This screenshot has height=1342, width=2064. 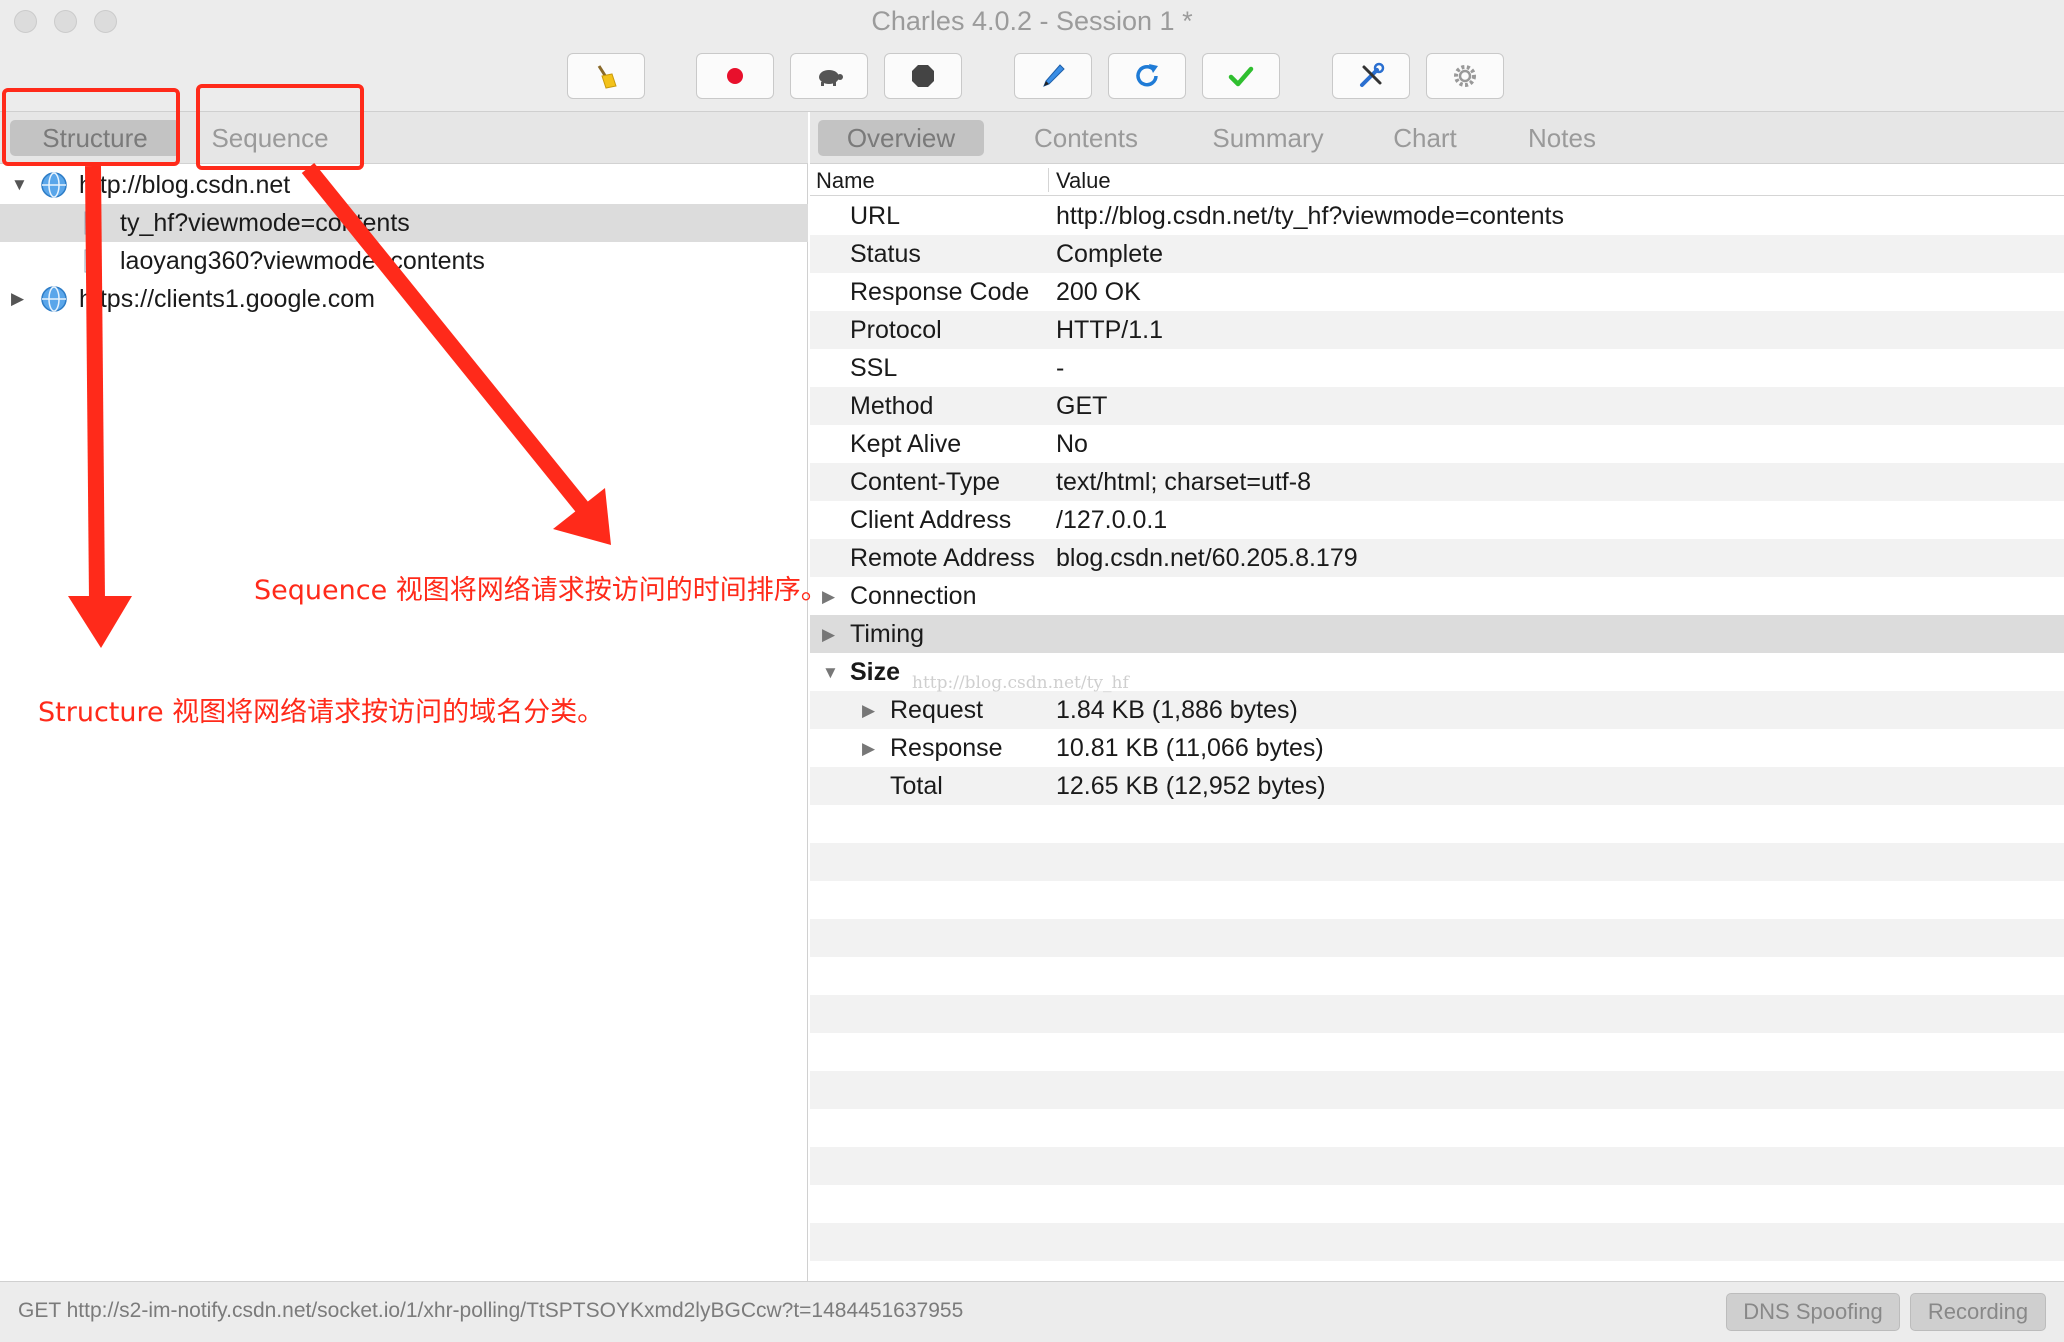 I want to click on throttle-button, so click(x=829, y=76).